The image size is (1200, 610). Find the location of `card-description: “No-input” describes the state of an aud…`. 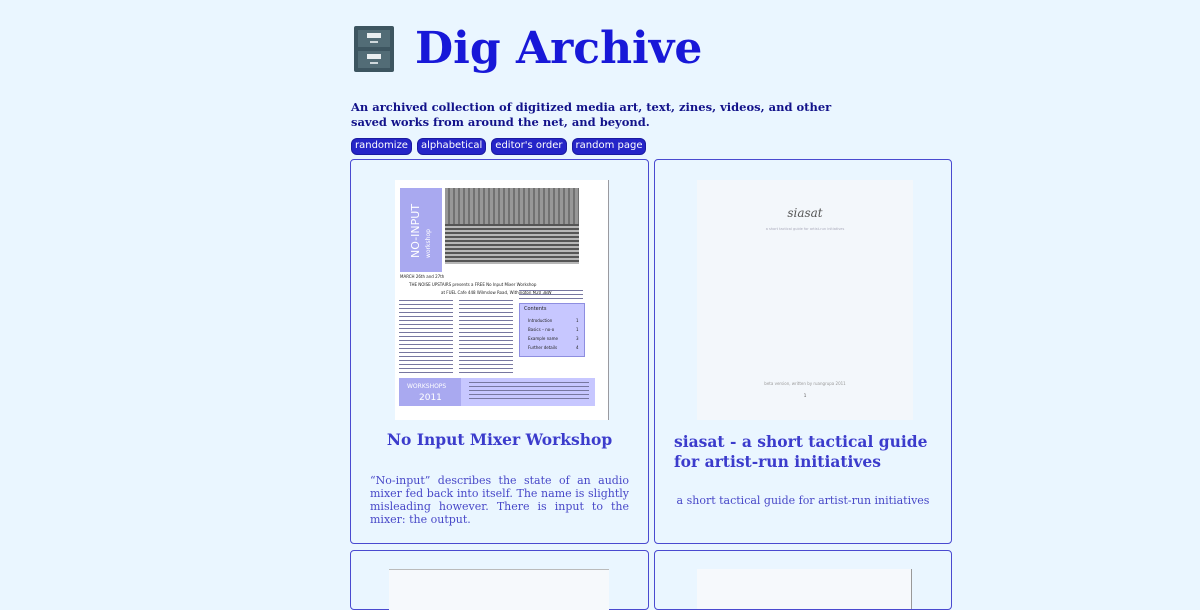

card-description: “No-input” describes the state of an aud… is located at coordinates (499, 500).